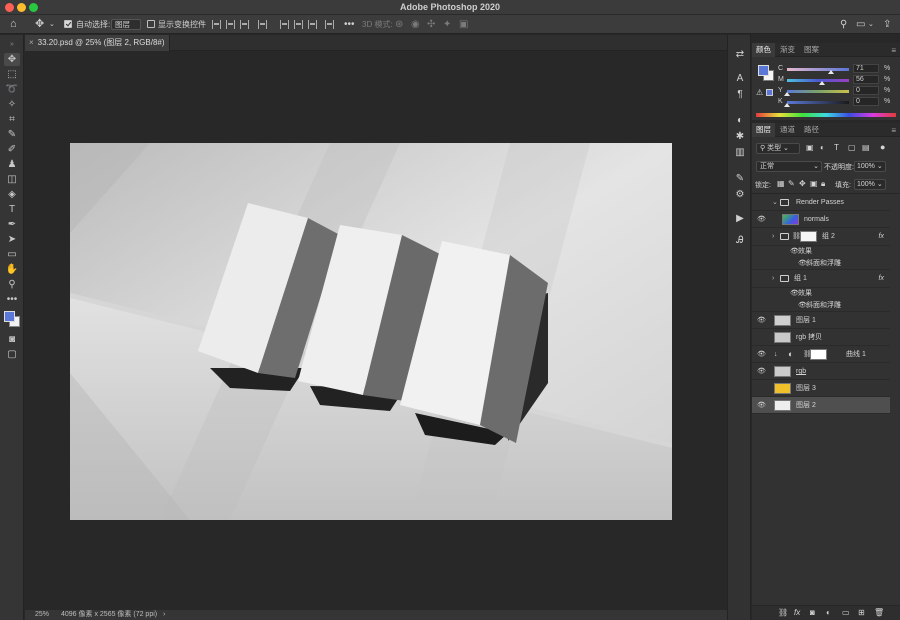  What do you see at coordinates (12, 269) in the screenshot?
I see `hand-tool-icon: ✋` at bounding box center [12, 269].